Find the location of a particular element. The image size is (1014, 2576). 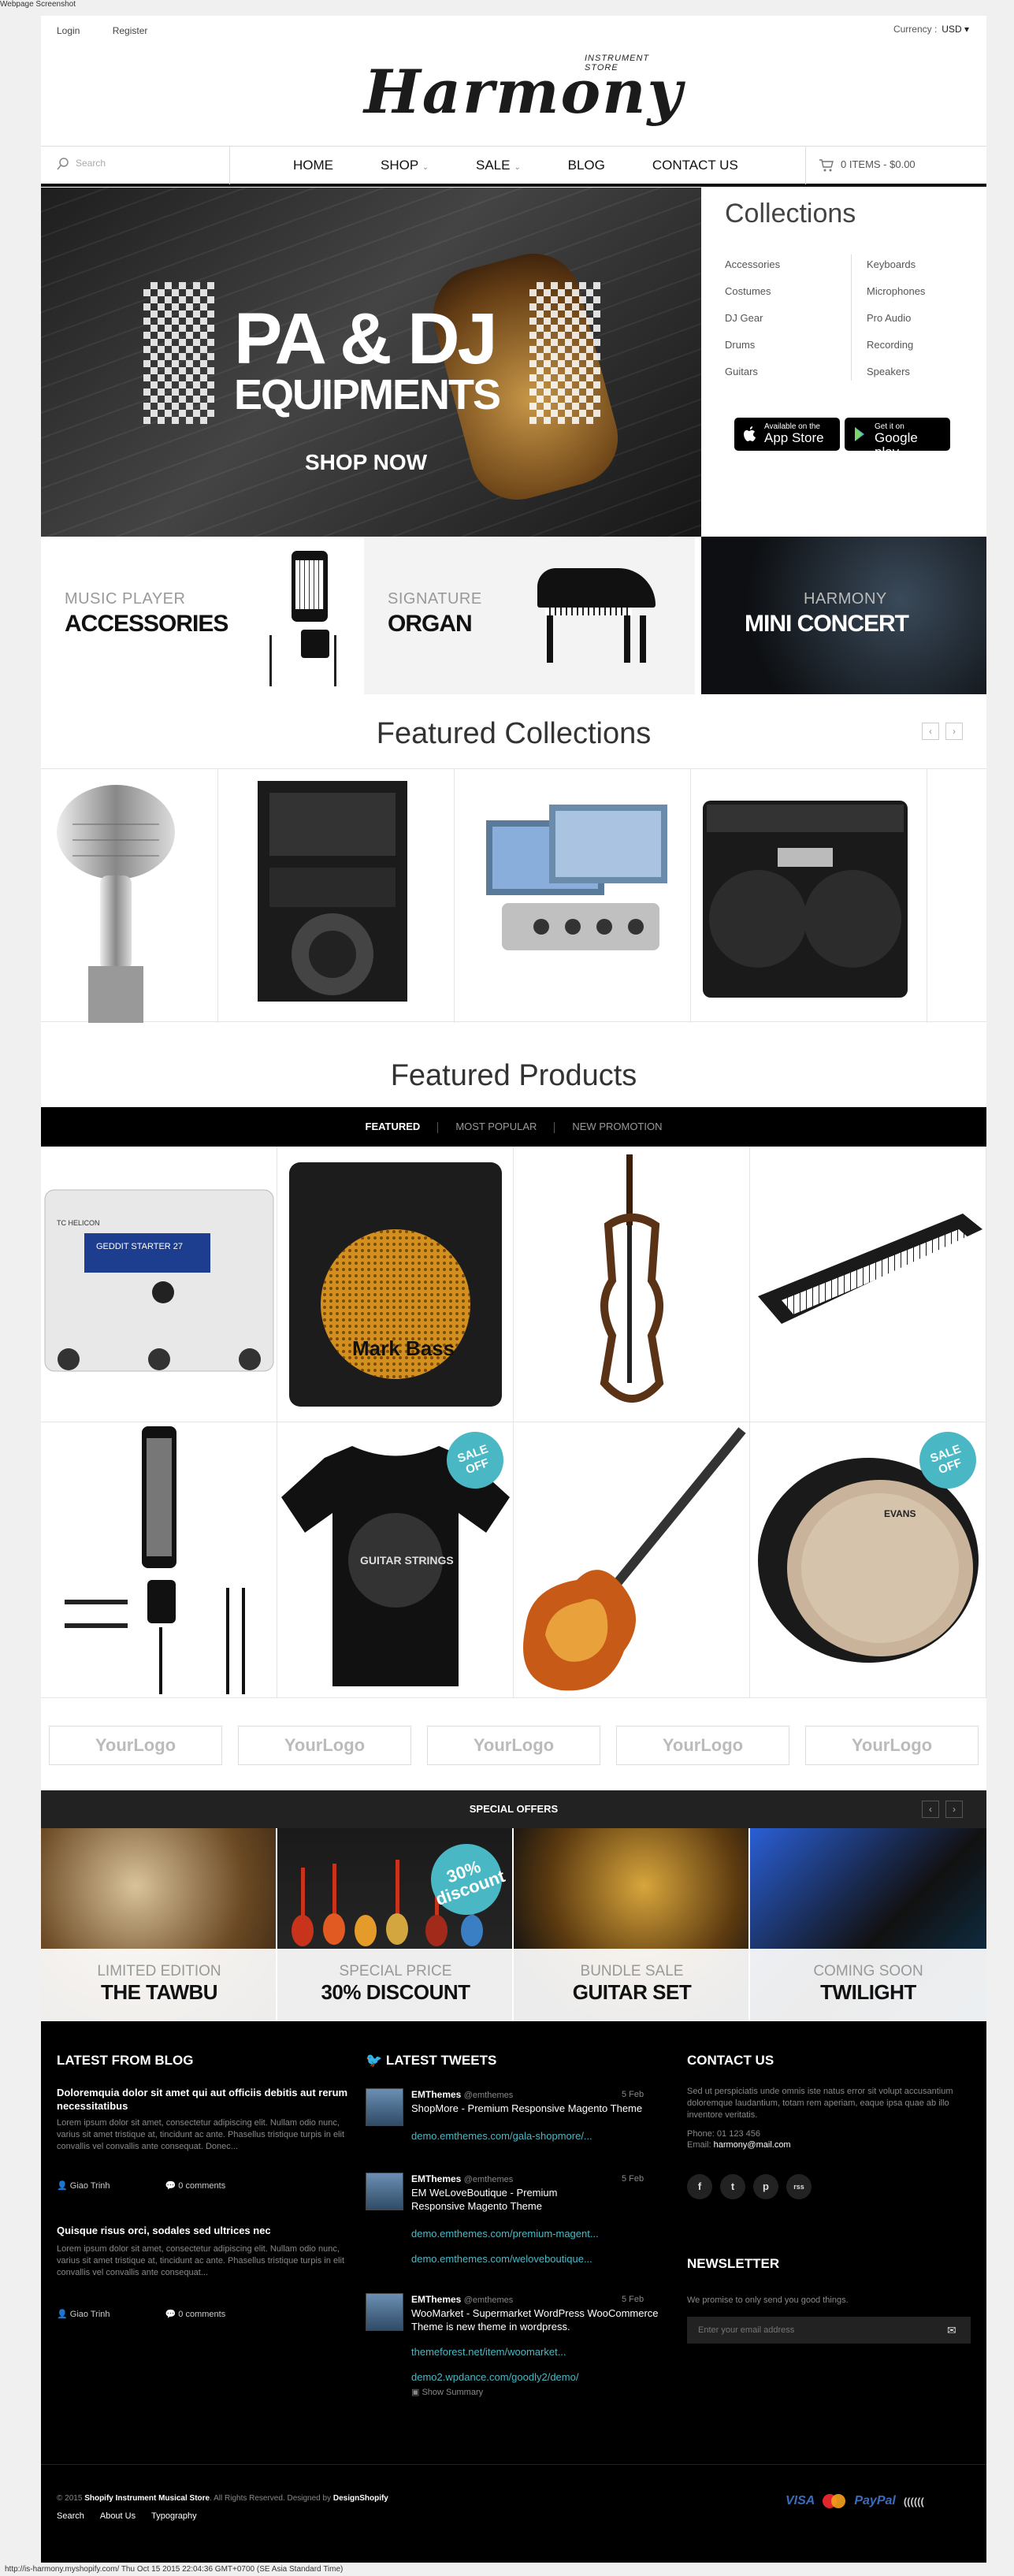

banner-organ: SIGNATURE ORGAN is located at coordinates (529, 615).